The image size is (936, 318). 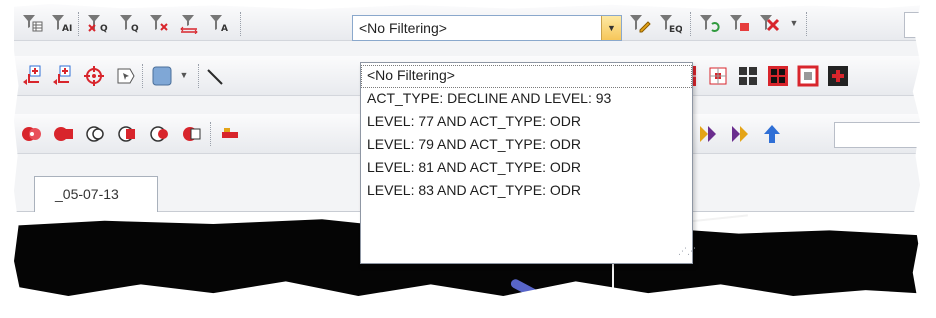 What do you see at coordinates (670, 23) in the screenshot?
I see `filter-manager-icon: EQ` at bounding box center [670, 23].